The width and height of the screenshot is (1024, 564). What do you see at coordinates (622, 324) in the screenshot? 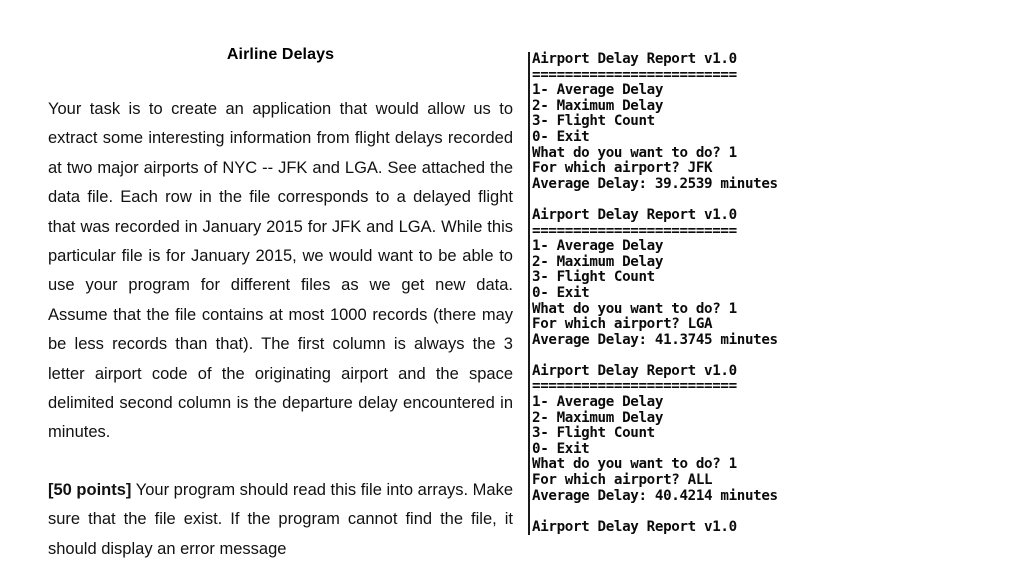
I see `console-prompt-airport: For which airport? LGA` at bounding box center [622, 324].